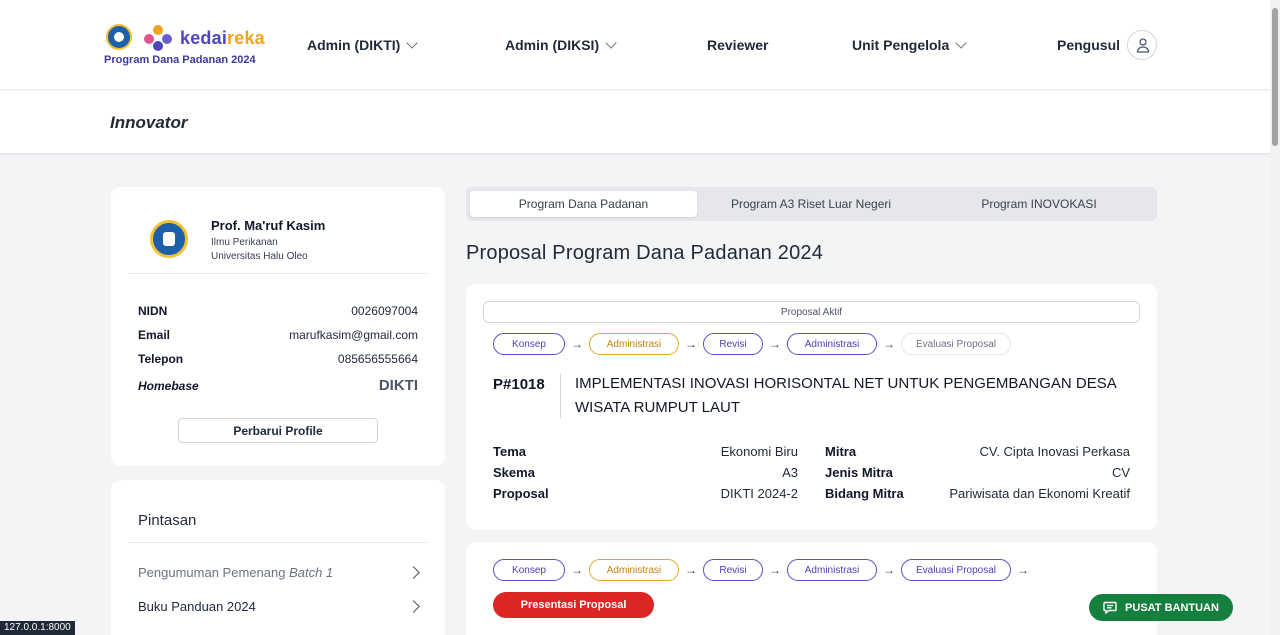 The height and width of the screenshot is (635, 1280). Describe the element at coordinates (573, 605) in the screenshot. I see `presentasi-proposal-button: Presentasi Proposal` at that location.